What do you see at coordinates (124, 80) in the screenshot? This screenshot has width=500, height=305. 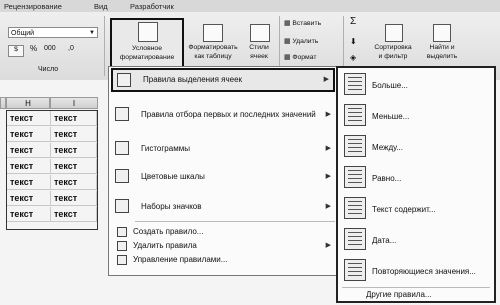 I see `highlight-rules-icon` at bounding box center [124, 80].